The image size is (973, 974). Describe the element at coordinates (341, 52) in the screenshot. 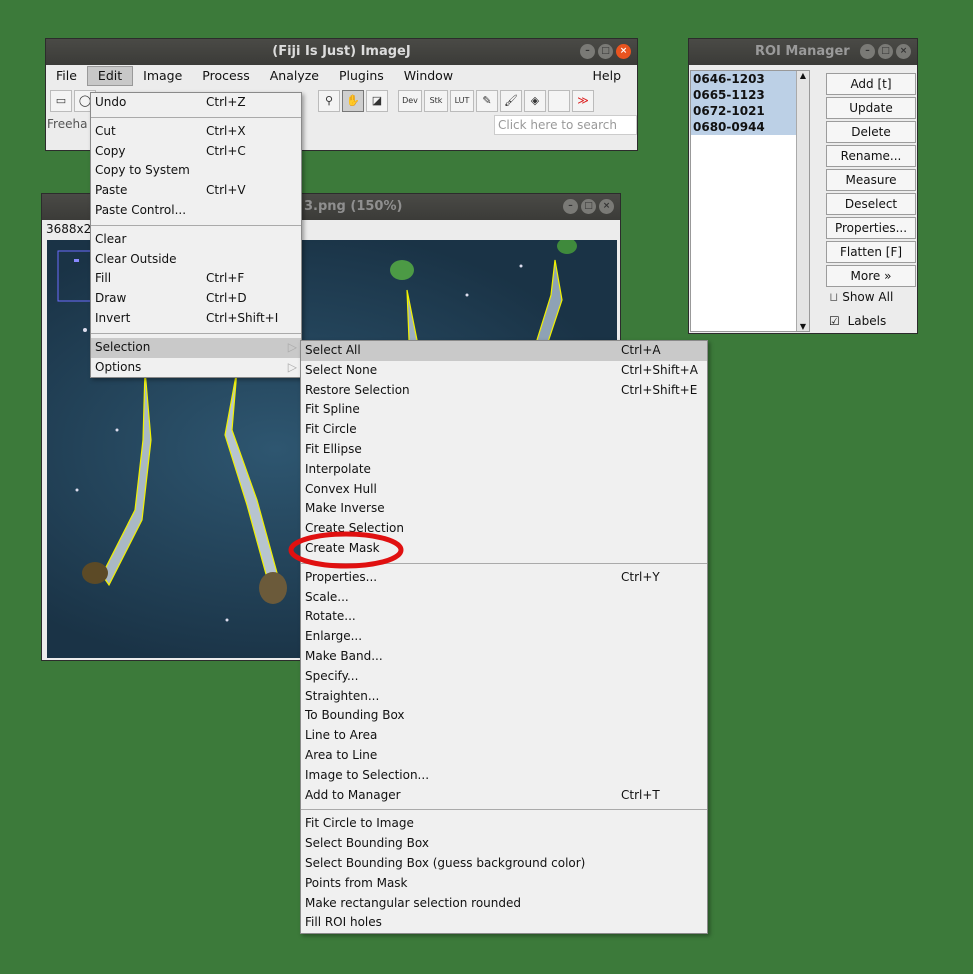

I see `imagej-titlebar: (Fiji Is Just) ImageJ – □ ×` at that location.